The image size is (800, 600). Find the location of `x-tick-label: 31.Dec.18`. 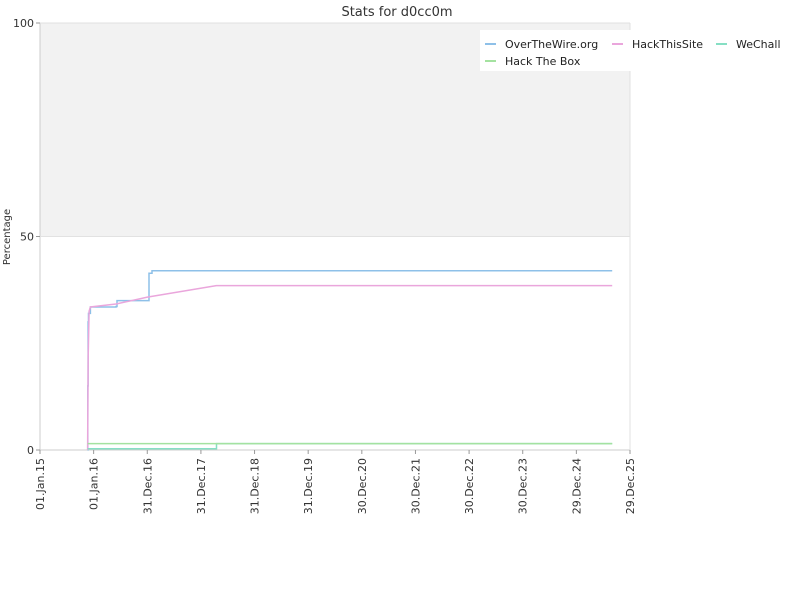

x-tick-label: 31.Dec.18 is located at coordinates (255, 486).